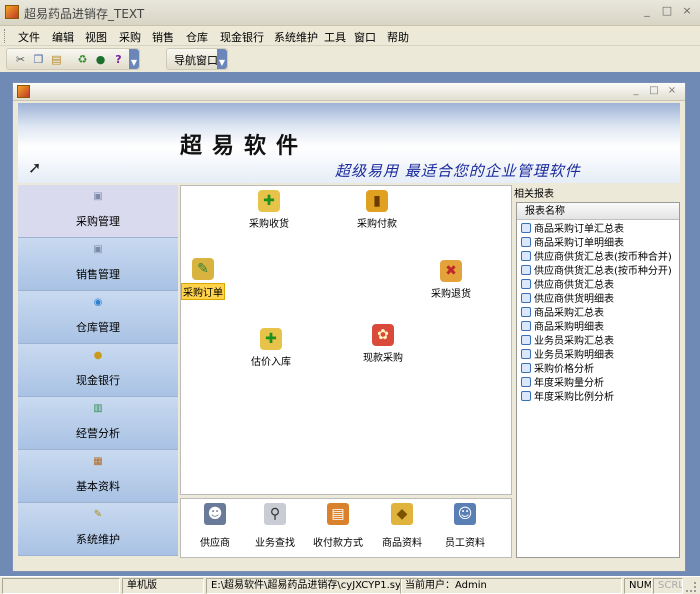 This screenshot has height=594, width=700. Describe the element at coordinates (338, 526) in the screenshot. I see `payment-method-button: ▤ 收付款方式` at that location.